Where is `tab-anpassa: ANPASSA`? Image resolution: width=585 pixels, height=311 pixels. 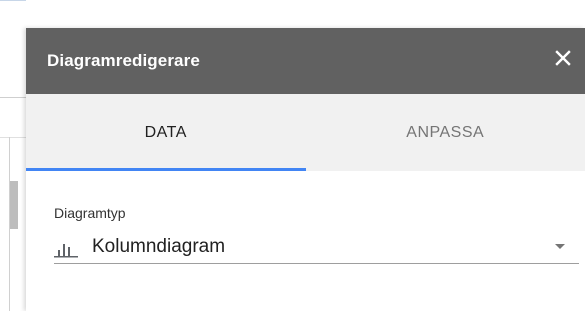 tab-anpassa: ANPASSA is located at coordinates (445, 132).